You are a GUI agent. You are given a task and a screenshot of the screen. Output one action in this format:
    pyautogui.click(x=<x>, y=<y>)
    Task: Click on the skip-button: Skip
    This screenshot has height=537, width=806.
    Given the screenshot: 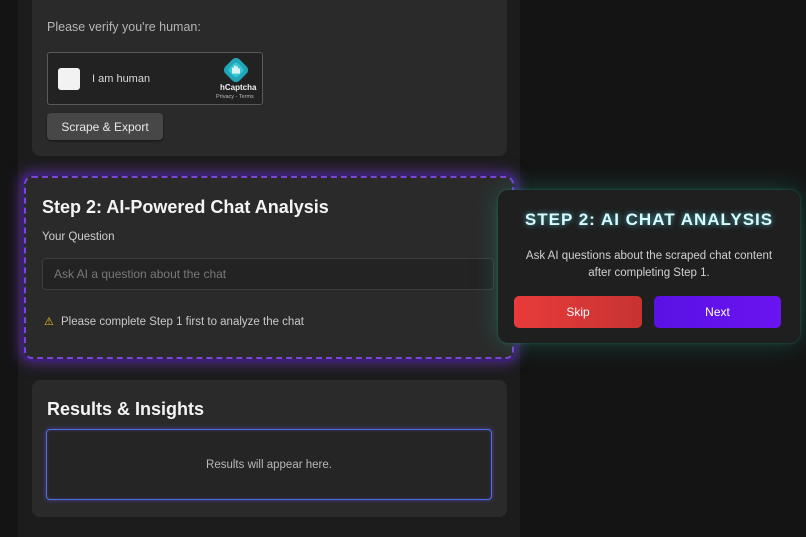 What is the action you would take?
    pyautogui.click(x=578, y=312)
    